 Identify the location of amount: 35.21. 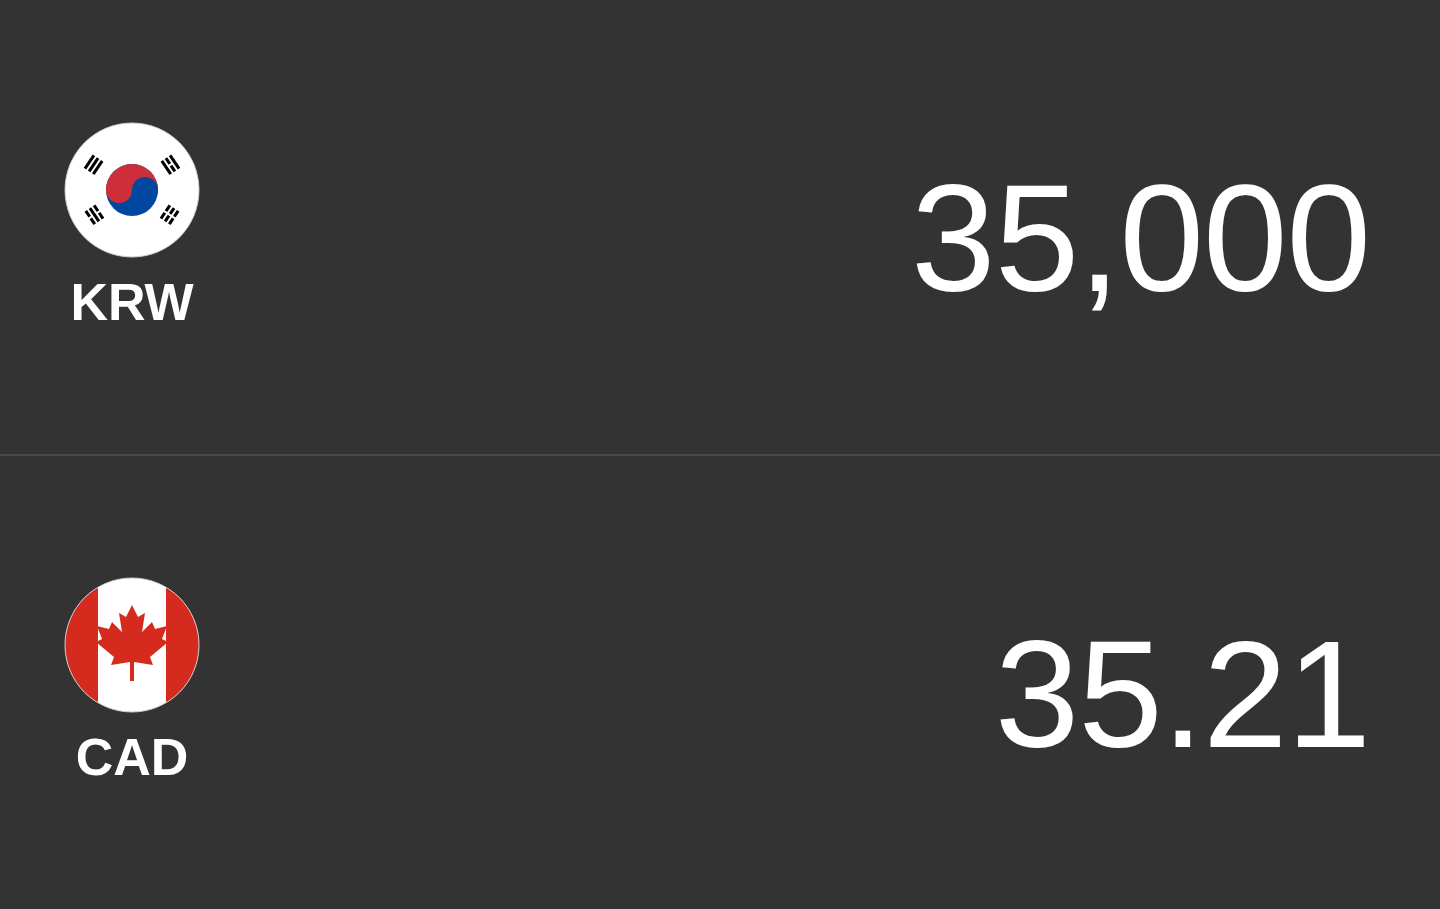
(1182, 694).